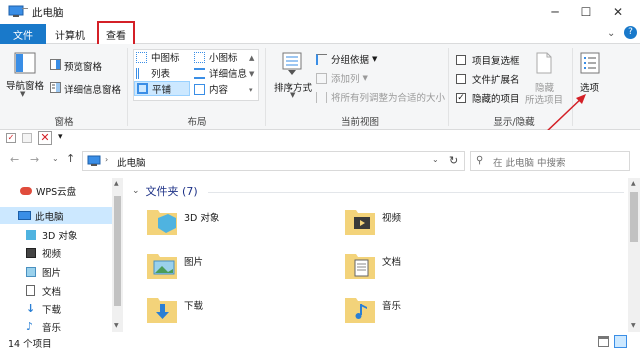 Image resolution: width=640 pixels, height=351 pixels. What do you see at coordinates (171, 191) in the screenshot?
I see `group-header-label: 文件夹 (7)` at bounding box center [171, 191].